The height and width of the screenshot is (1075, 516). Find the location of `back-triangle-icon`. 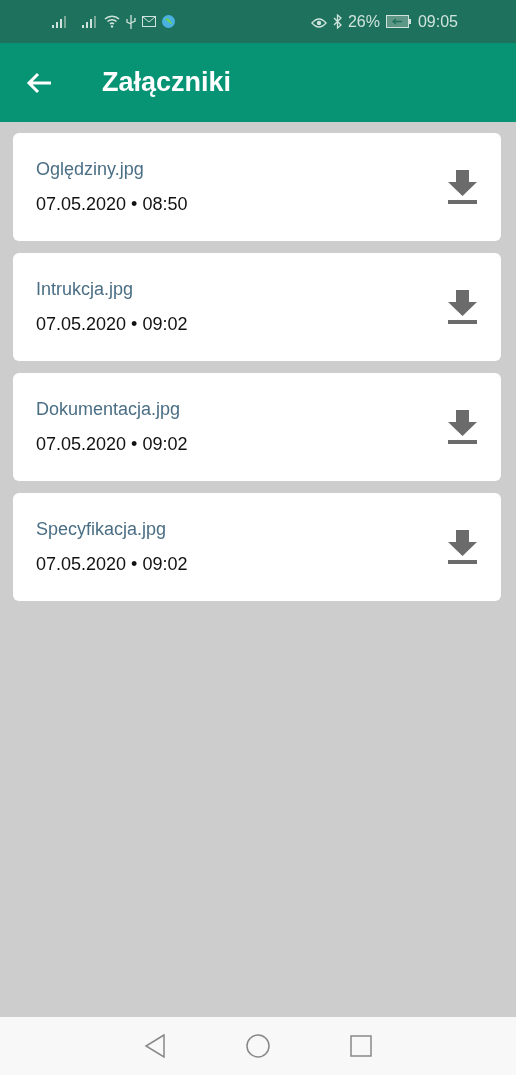

back-triangle-icon is located at coordinates (155, 1046).